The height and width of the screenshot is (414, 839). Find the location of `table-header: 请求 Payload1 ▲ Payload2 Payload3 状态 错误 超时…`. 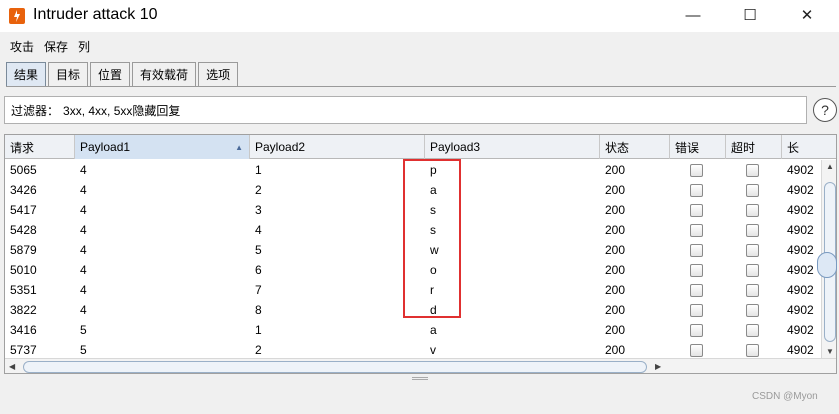

table-header: 请求 Payload1 ▲ Payload2 Payload3 状态 错误 超时… is located at coordinates (420, 147).